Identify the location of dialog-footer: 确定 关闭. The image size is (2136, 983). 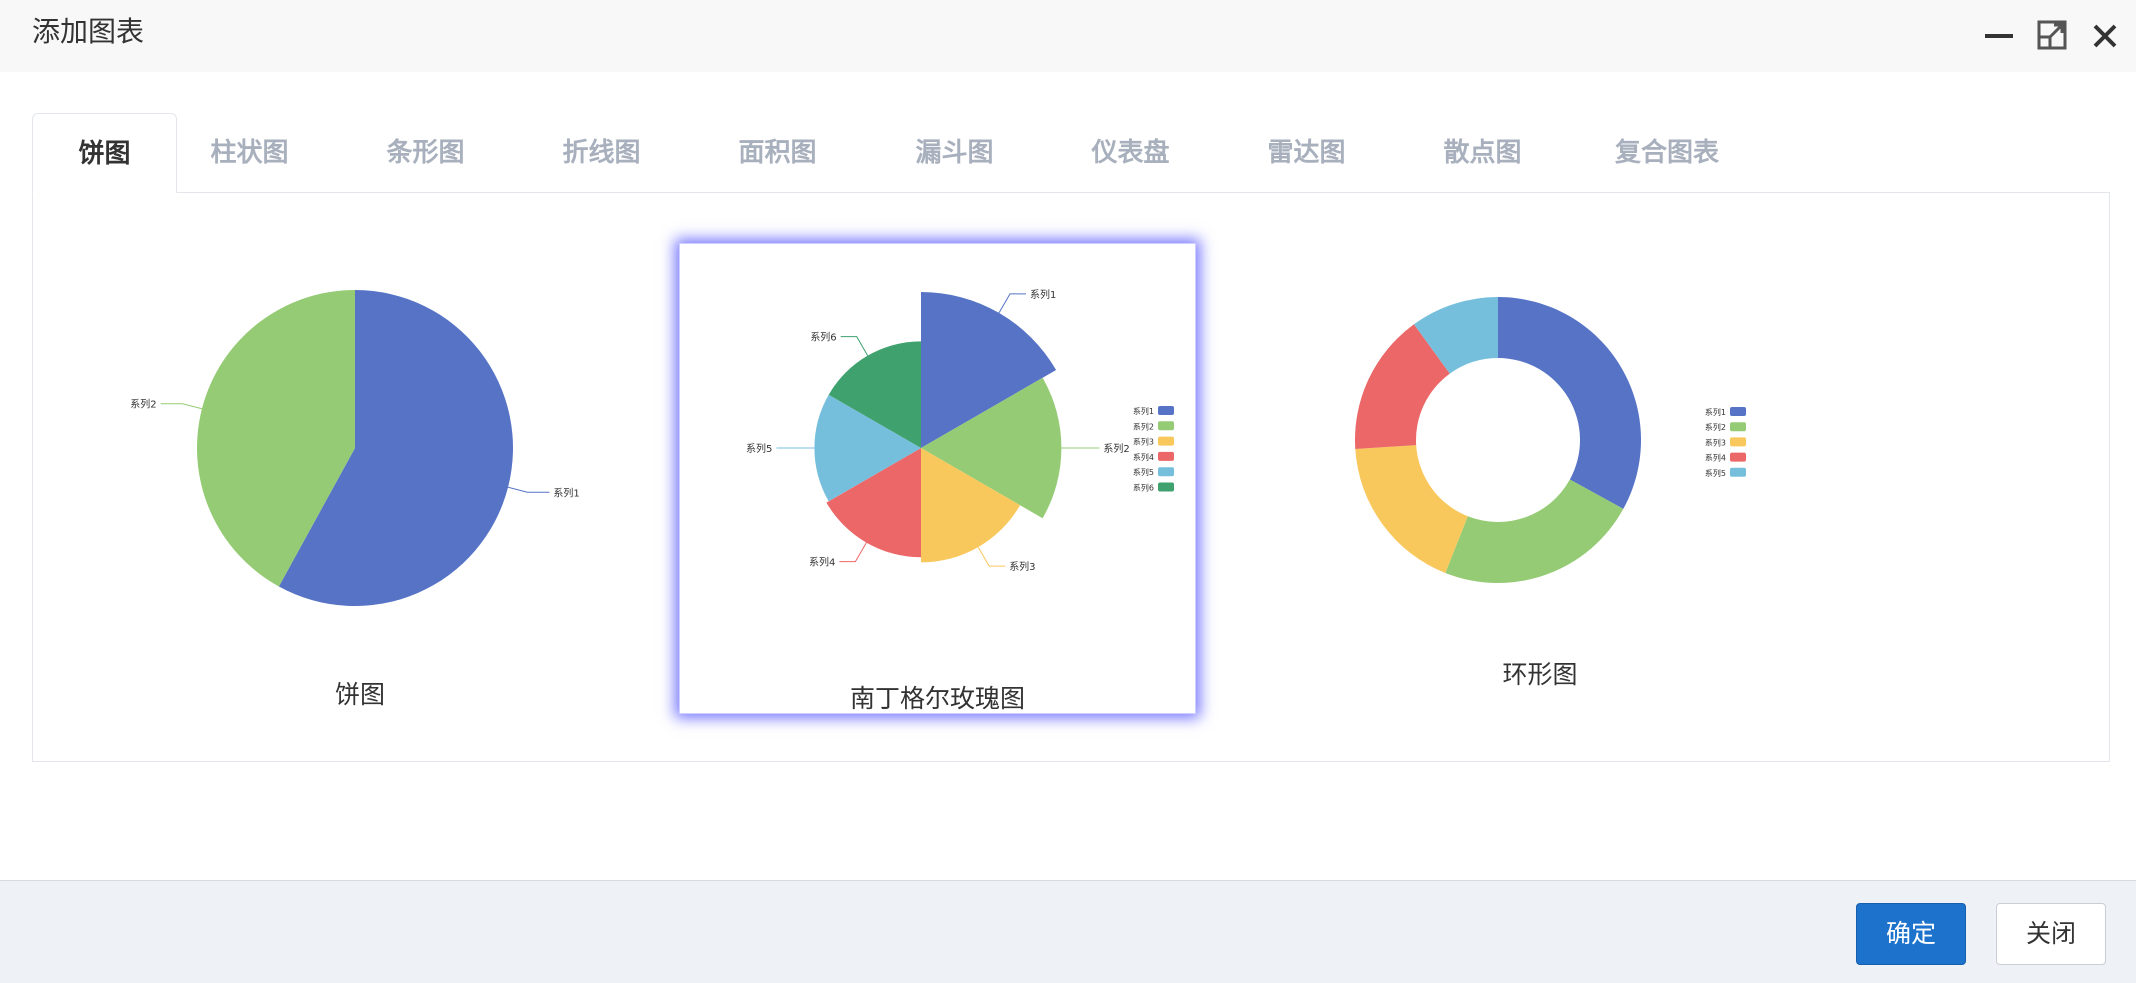
(1068, 931).